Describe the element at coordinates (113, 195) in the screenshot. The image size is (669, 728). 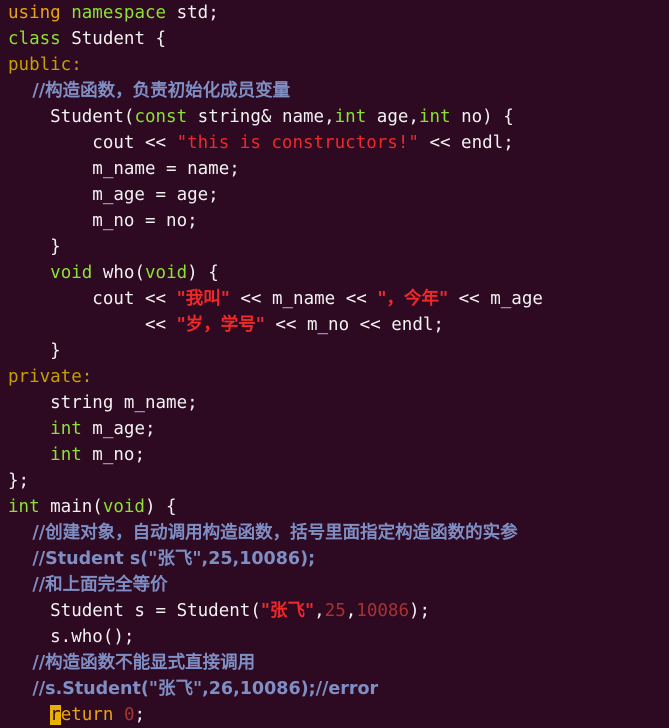
I see `code-token-plain: m_age = age;` at that location.